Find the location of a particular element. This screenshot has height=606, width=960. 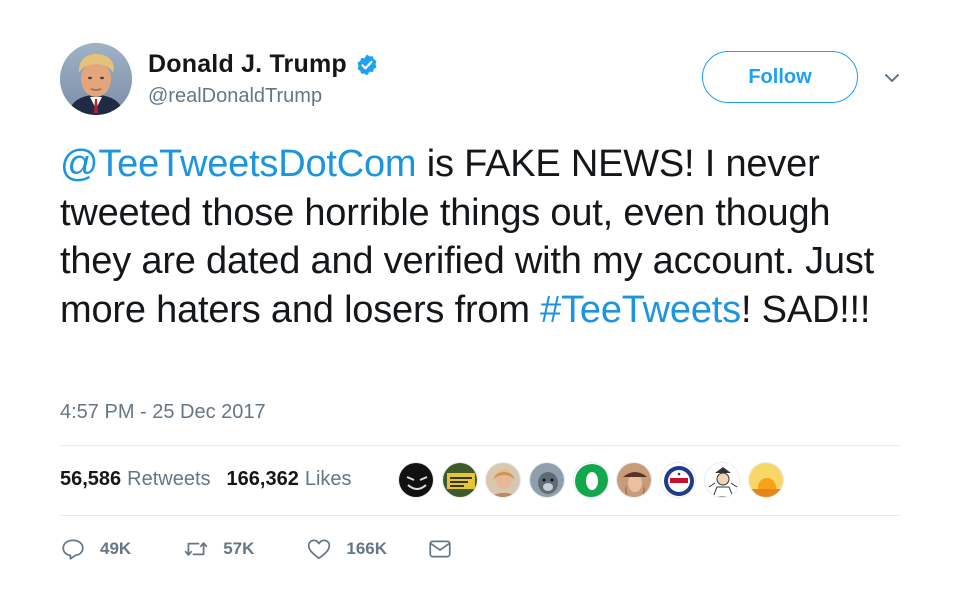

liked-by-avatars is located at coordinates (594, 480).